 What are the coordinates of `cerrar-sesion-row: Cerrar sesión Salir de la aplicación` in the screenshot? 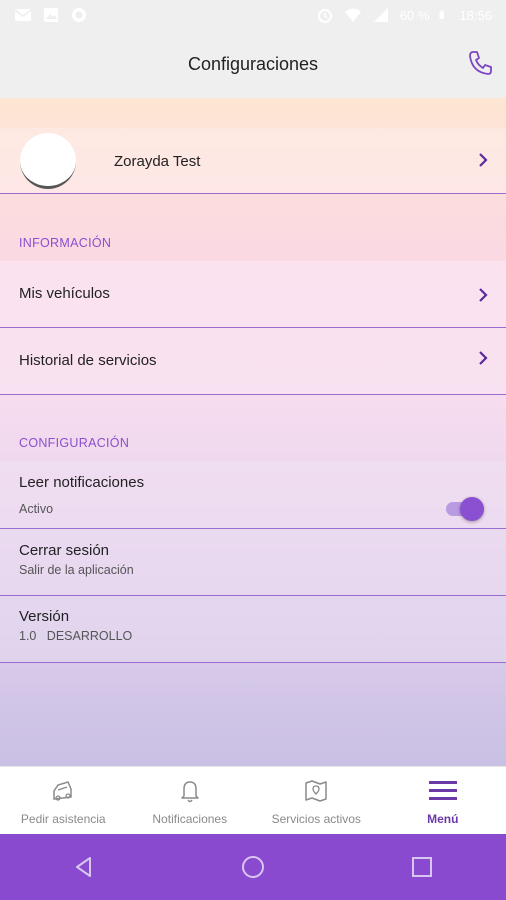 It's located at (253, 562).